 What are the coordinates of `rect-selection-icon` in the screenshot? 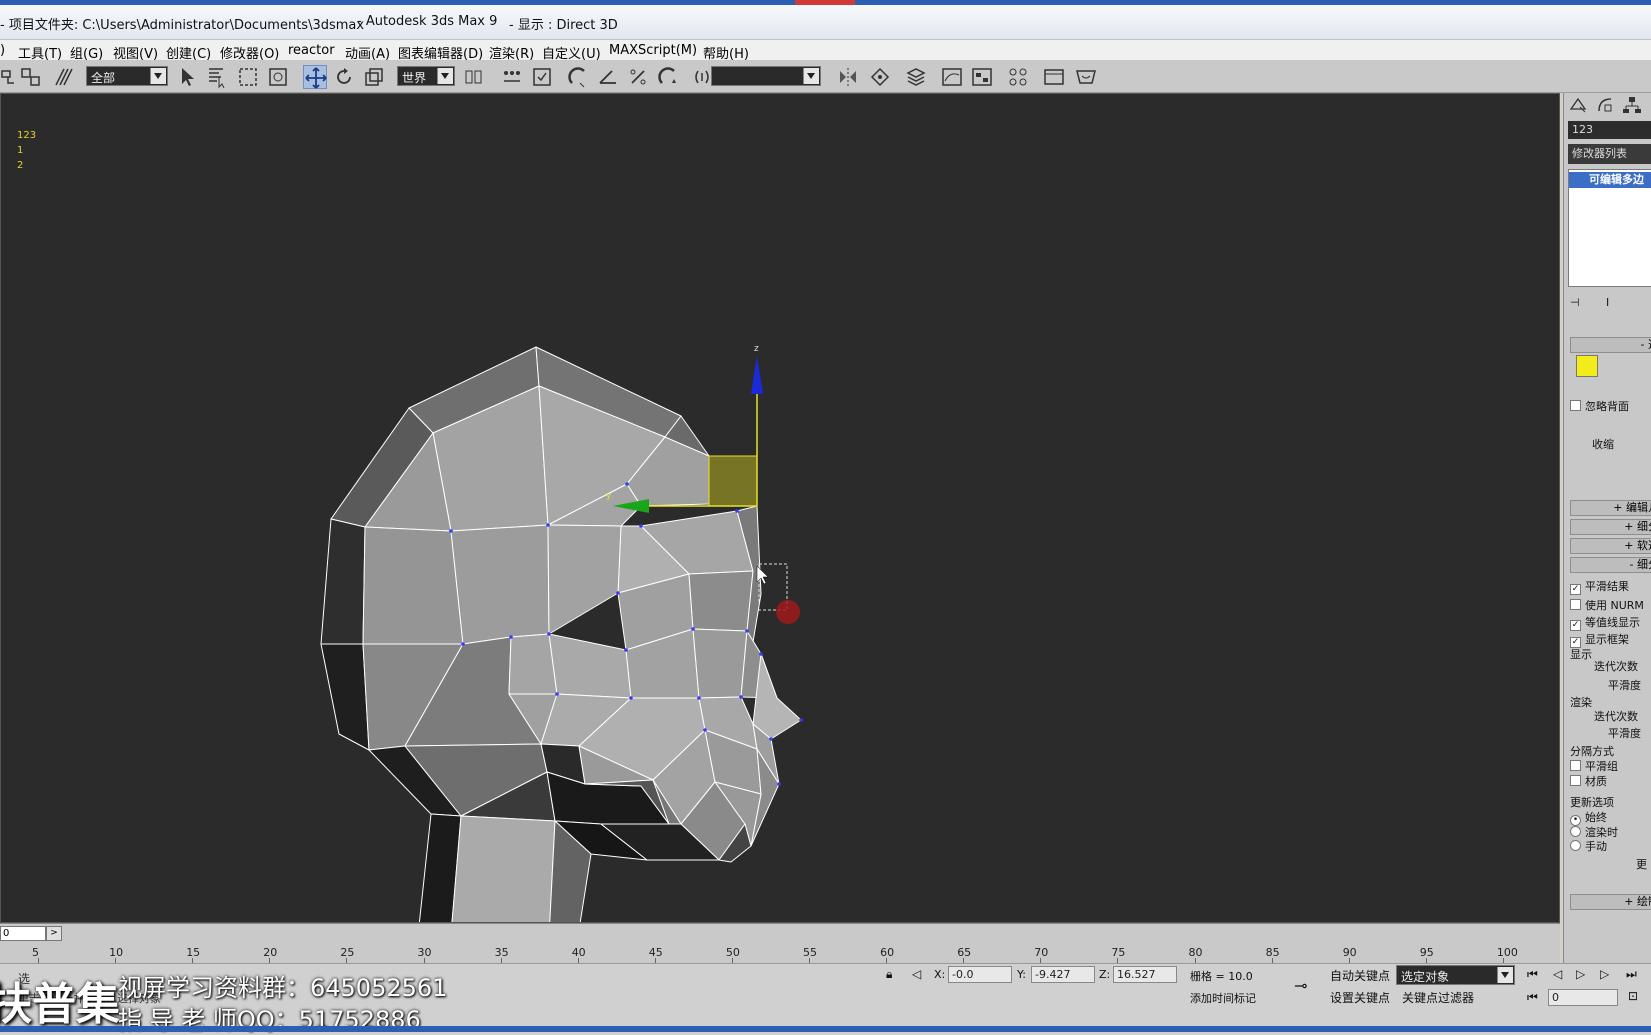 It's located at (248, 77).